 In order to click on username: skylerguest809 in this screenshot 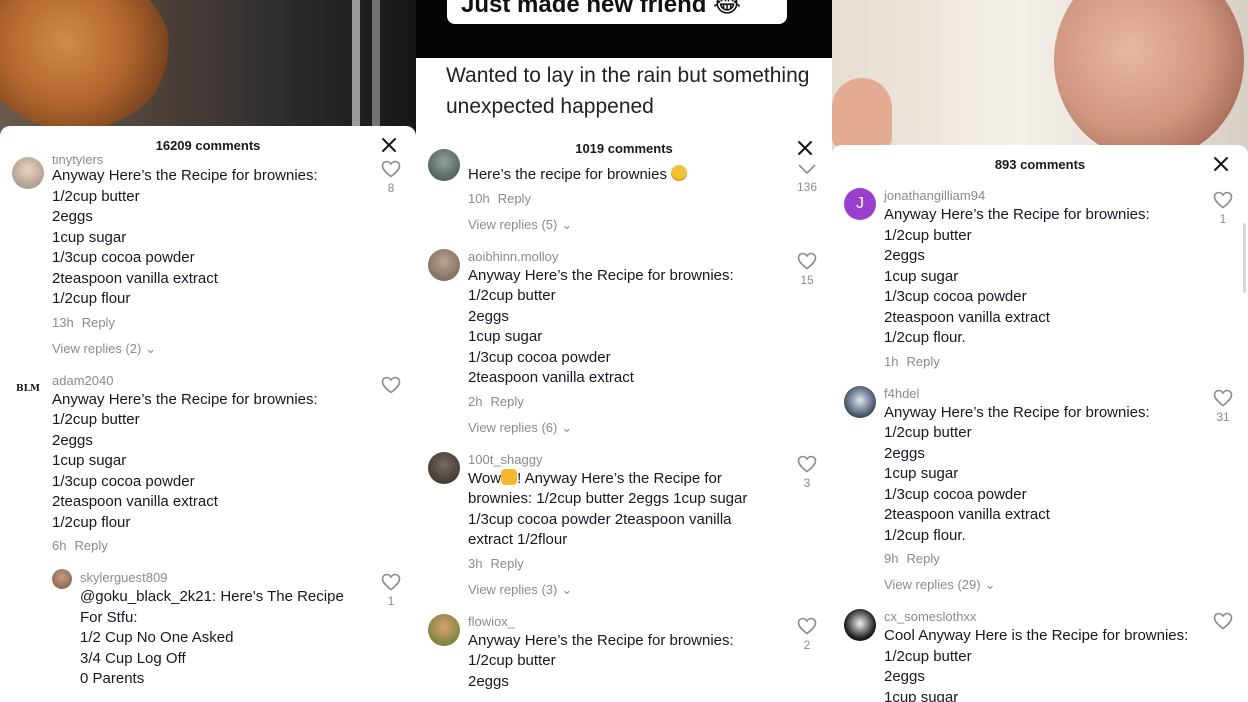, I will do `click(221, 578)`.